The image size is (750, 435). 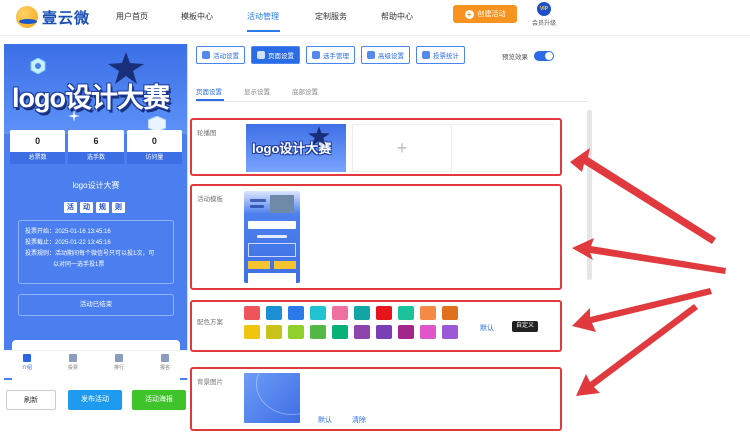 What do you see at coordinates (220, 55) in the screenshot?
I see `activity-settings-button: 活动设置` at bounding box center [220, 55].